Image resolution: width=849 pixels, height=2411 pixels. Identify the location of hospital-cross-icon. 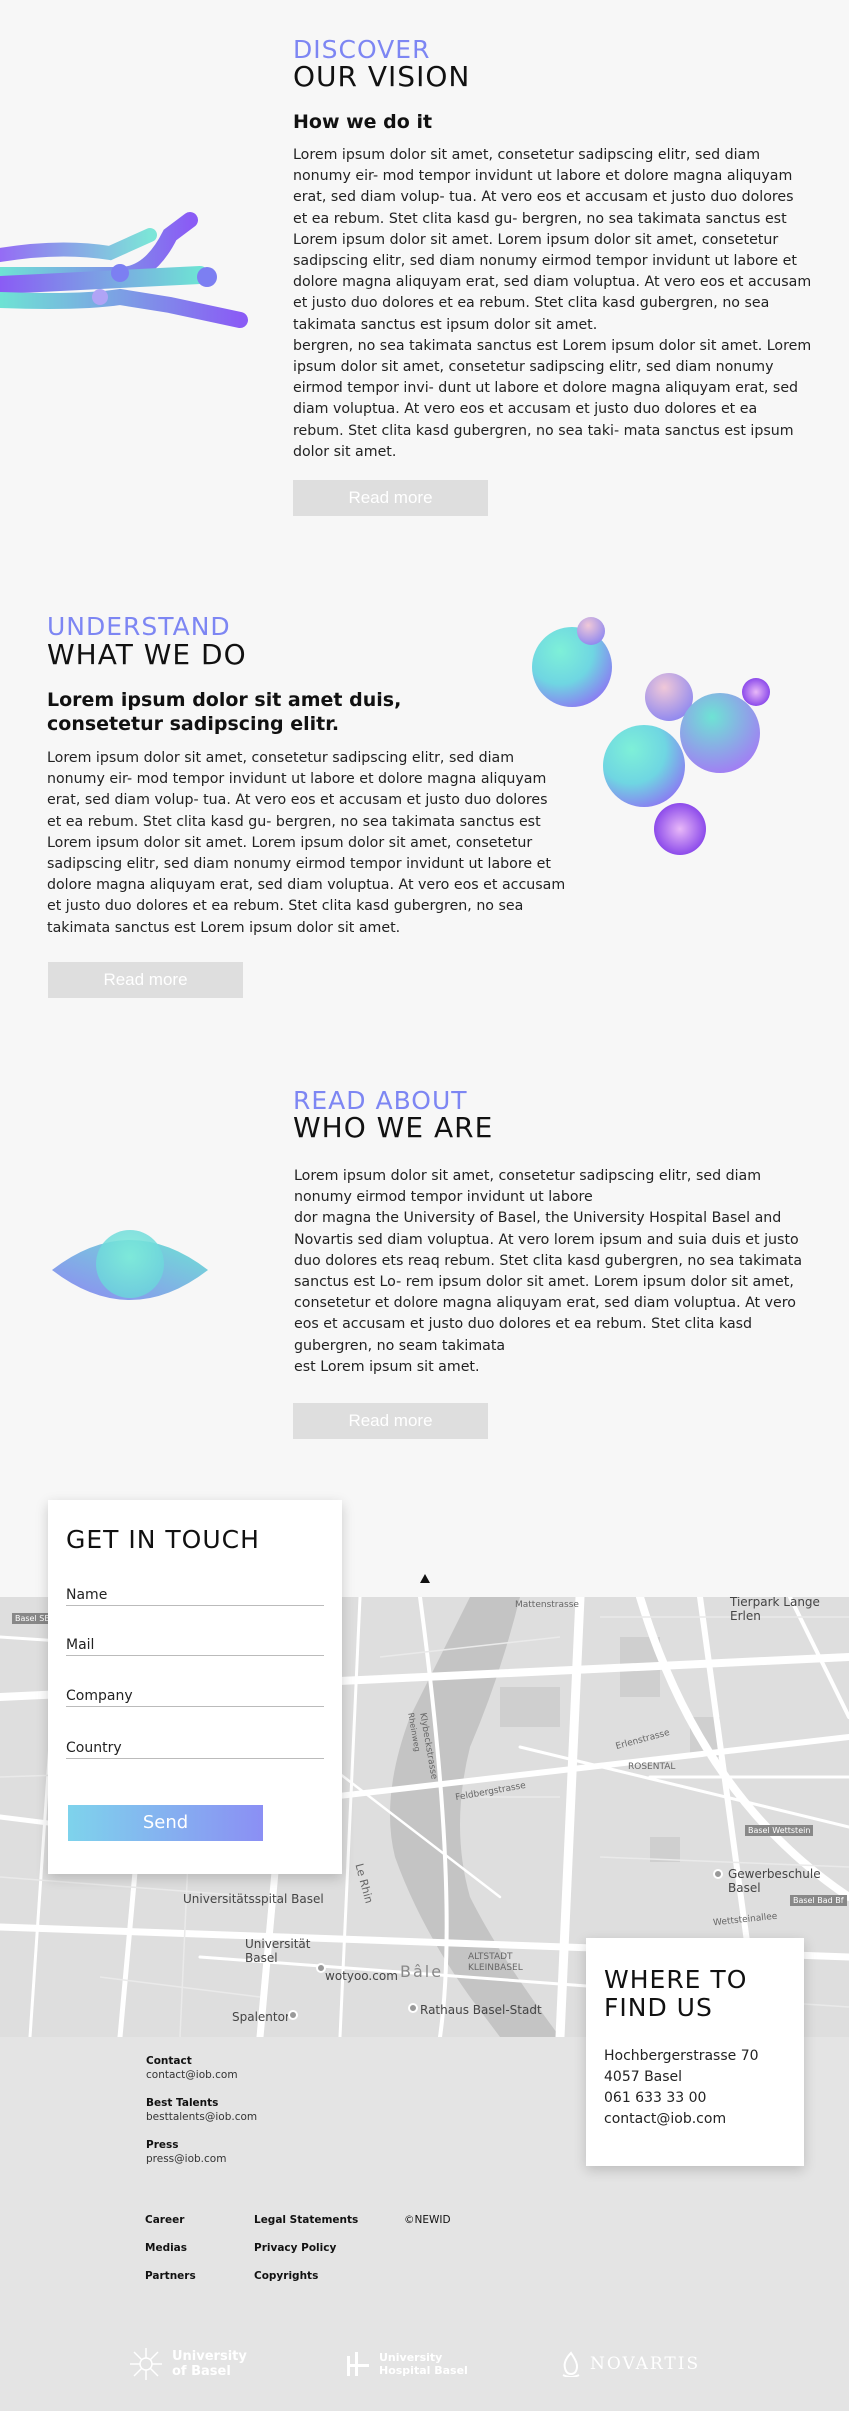
(358, 2364).